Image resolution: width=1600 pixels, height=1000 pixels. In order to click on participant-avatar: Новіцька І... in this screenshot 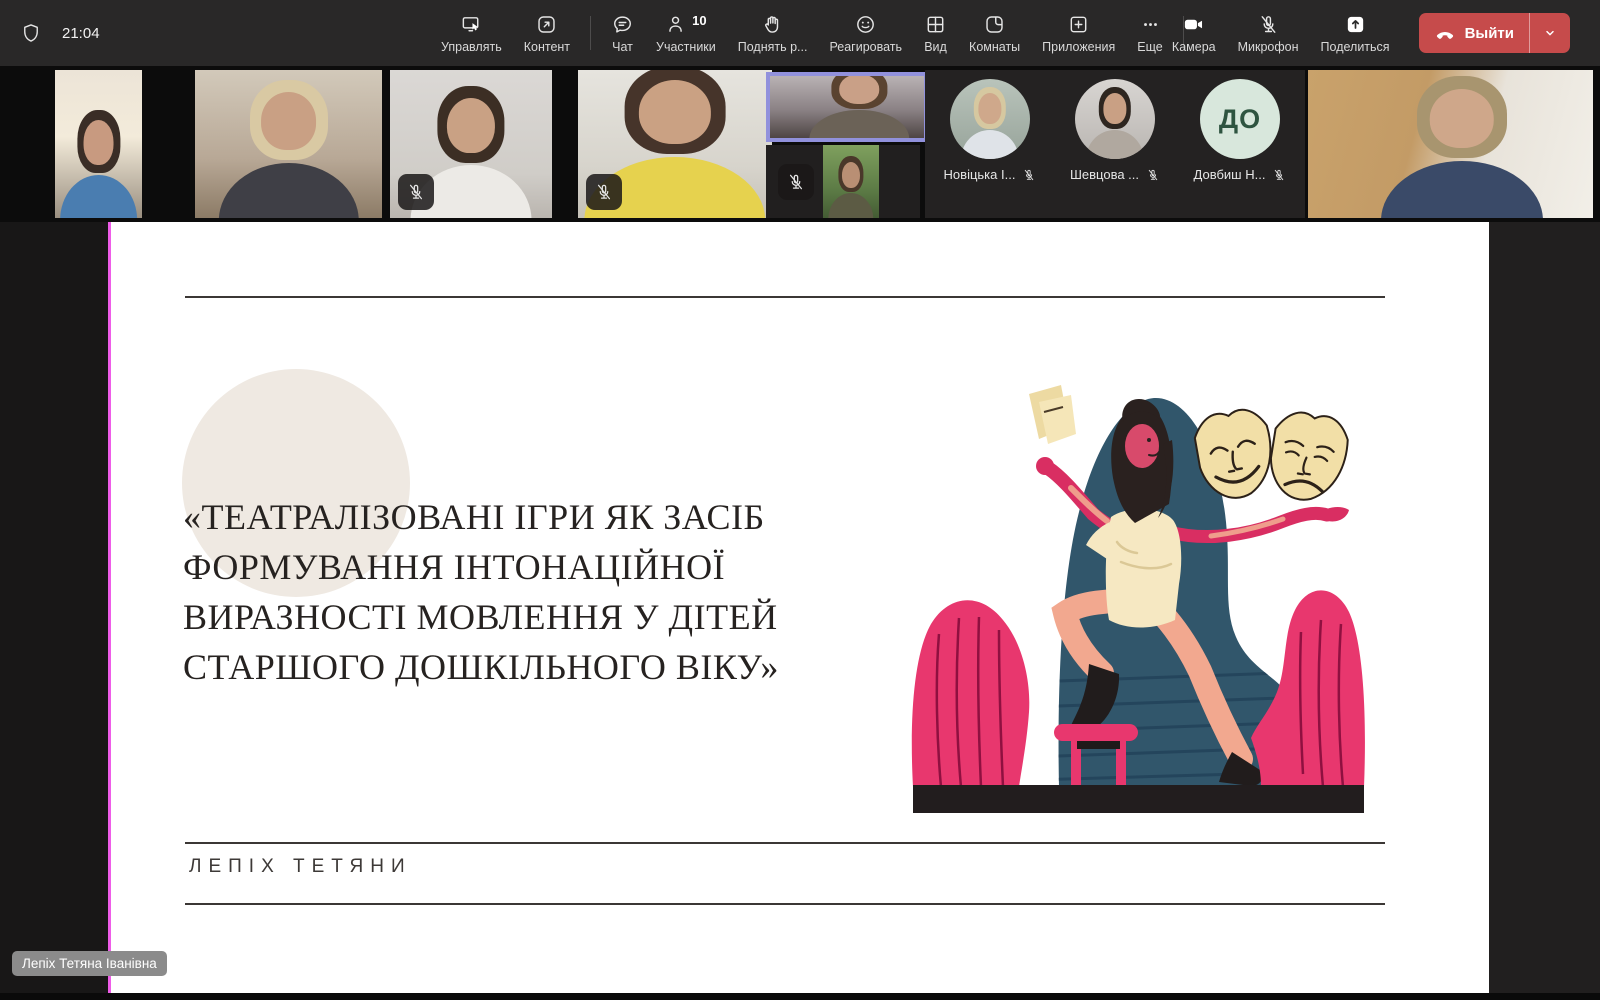, I will do `click(990, 144)`.